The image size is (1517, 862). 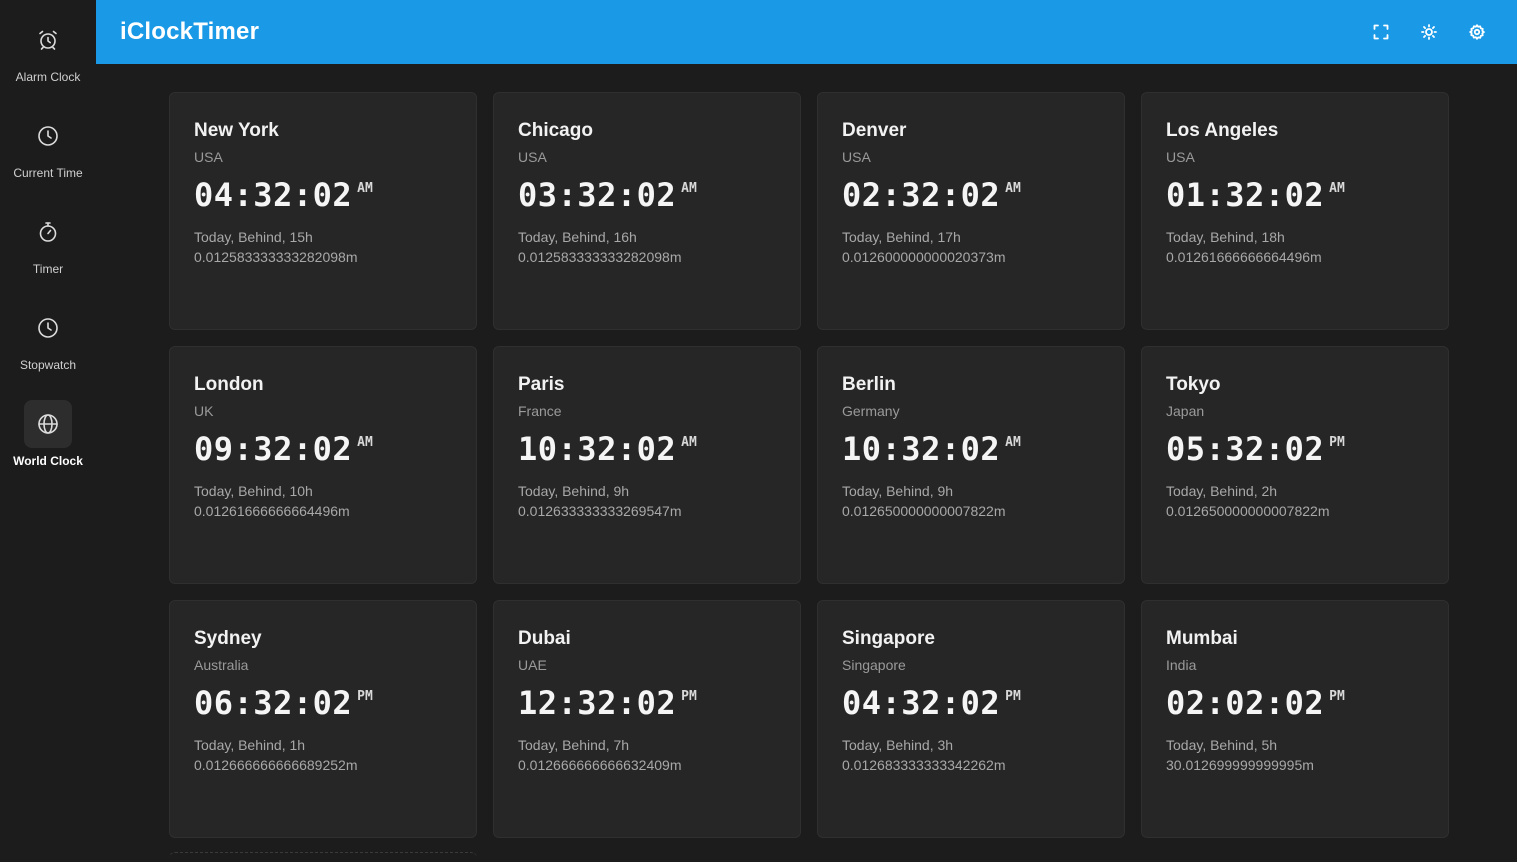 I want to click on city-name: Denver, so click(x=874, y=130).